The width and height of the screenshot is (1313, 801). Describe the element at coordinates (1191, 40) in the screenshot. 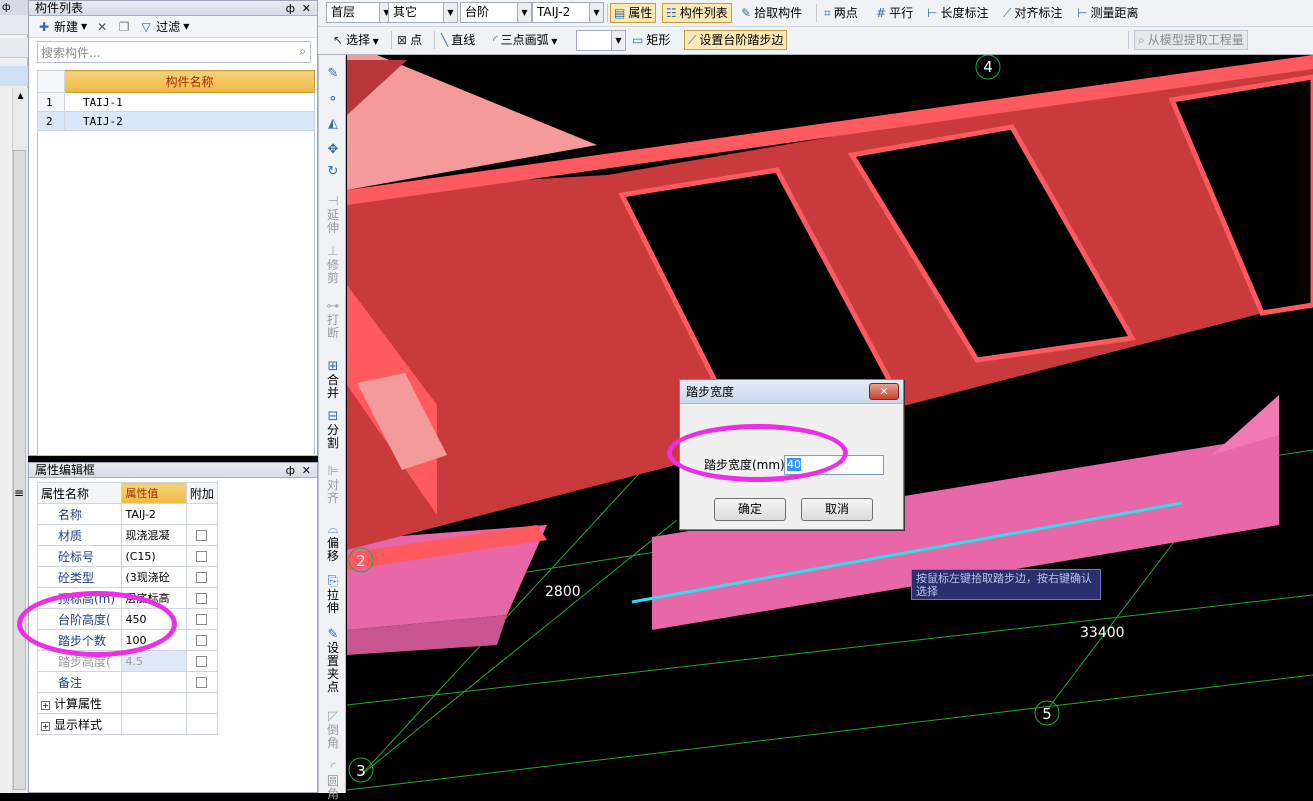

I see `extract-quantity-button: ⌕ 从模型提取工程量` at that location.